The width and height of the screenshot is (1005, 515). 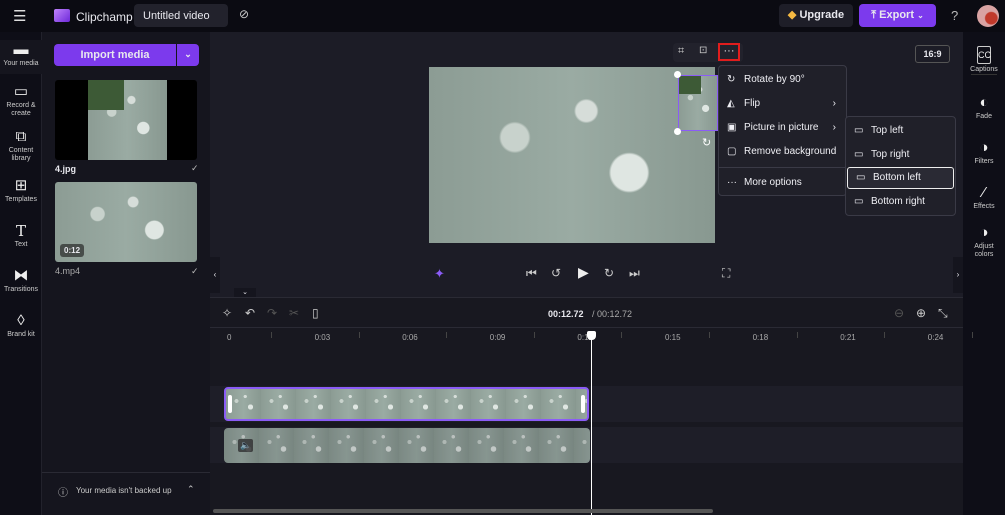 What do you see at coordinates (195, 168) in the screenshot?
I see `check-circle-icon: ✓` at bounding box center [195, 168].